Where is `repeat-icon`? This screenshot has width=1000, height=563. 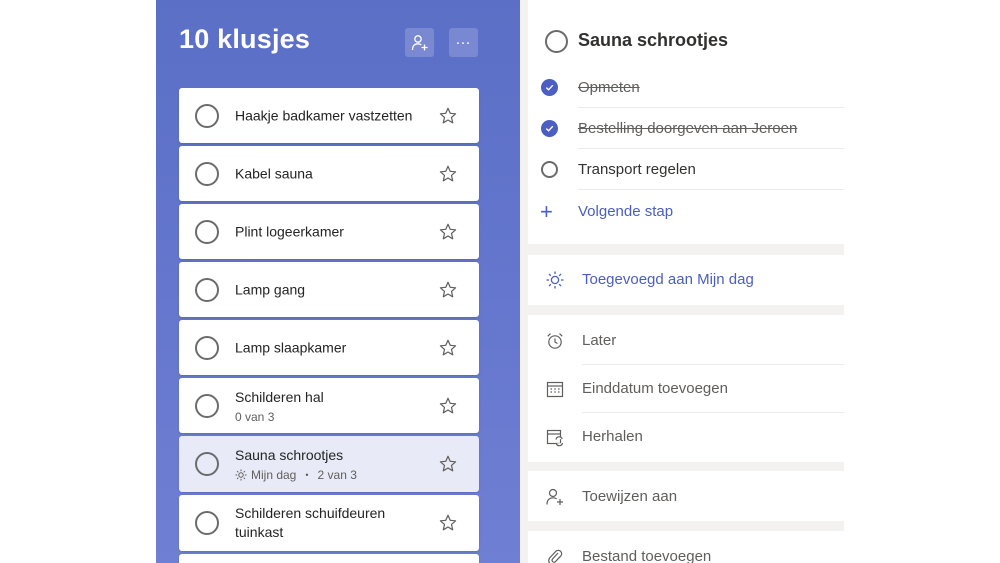
repeat-icon is located at coordinates (555, 438).